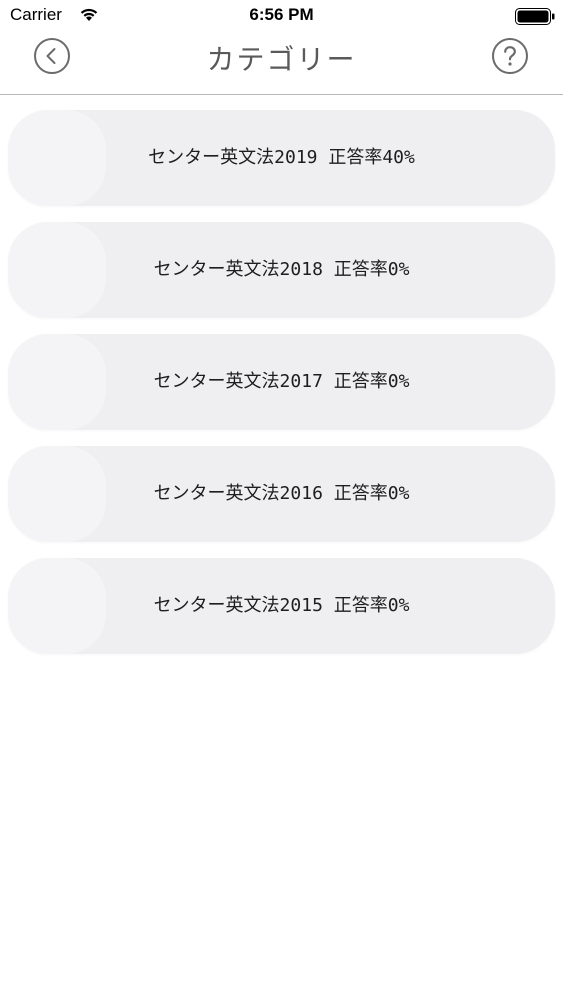 The height and width of the screenshot is (1000, 563). I want to click on category-item-2017: センター英文法2017 正答率0%, so click(281, 382).